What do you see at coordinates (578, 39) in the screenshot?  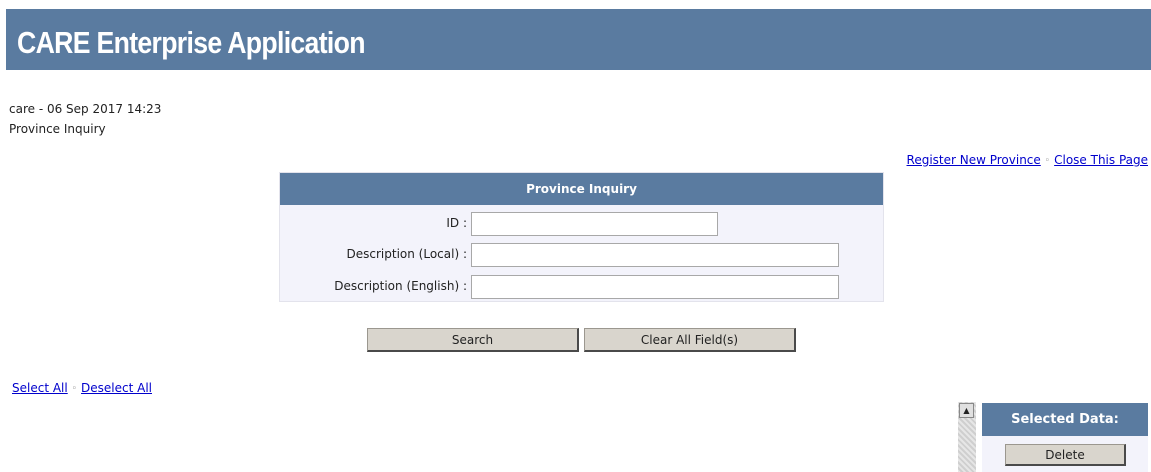 I see `app-banner: CARE Enterprise Application` at bounding box center [578, 39].